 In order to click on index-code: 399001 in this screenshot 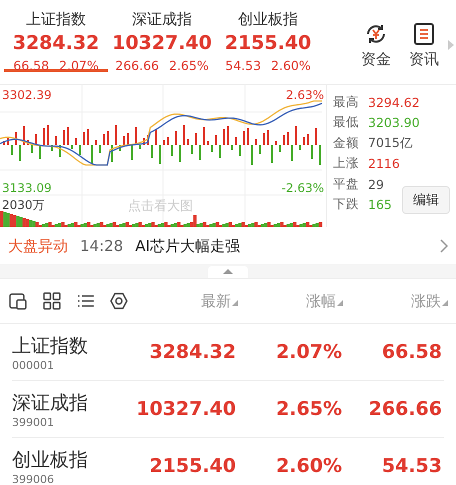, I will do `click(33, 422)`.